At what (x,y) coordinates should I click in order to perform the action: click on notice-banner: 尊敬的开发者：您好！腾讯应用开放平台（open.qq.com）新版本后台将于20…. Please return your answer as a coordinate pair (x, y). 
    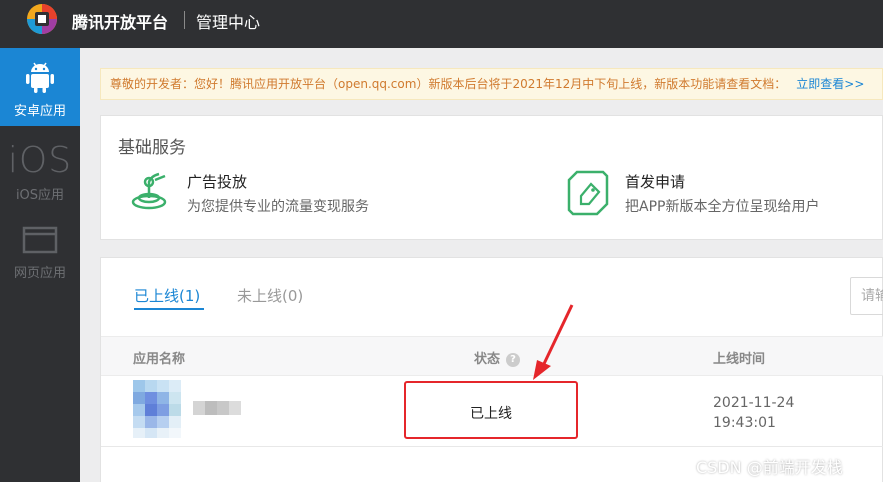
    Looking at the image, I should click on (491, 84).